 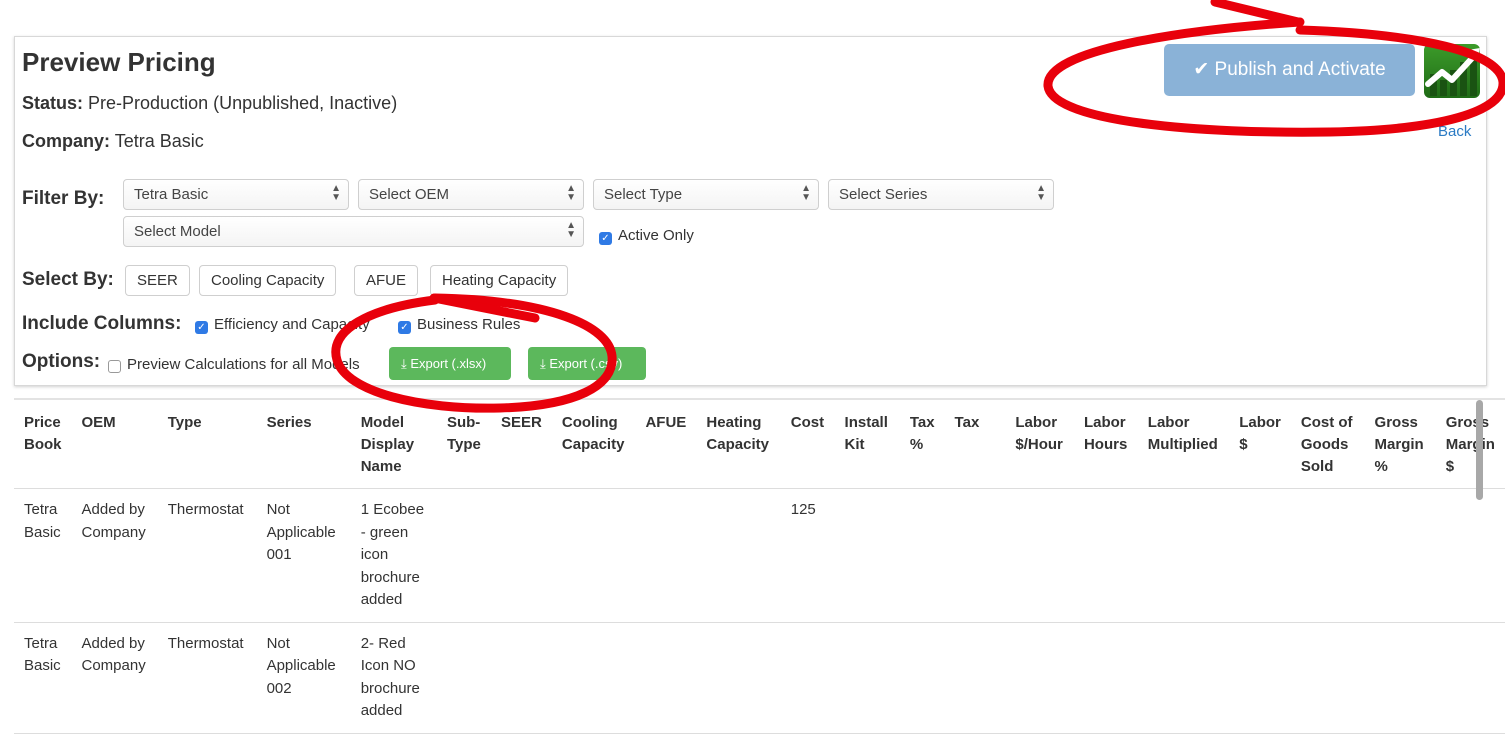 What do you see at coordinates (1470, 443) in the screenshot?
I see `column-header: Gross Margin $` at bounding box center [1470, 443].